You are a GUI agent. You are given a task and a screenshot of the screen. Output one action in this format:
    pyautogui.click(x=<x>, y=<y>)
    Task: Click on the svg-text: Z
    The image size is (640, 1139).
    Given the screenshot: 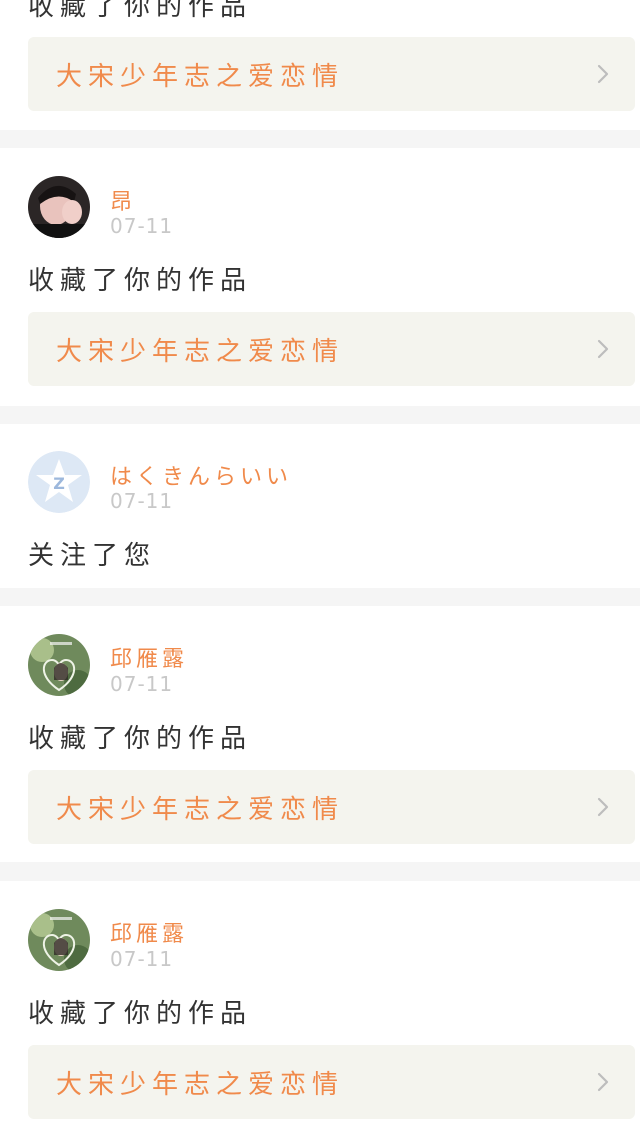 What is the action you would take?
    pyautogui.click(x=59, y=483)
    